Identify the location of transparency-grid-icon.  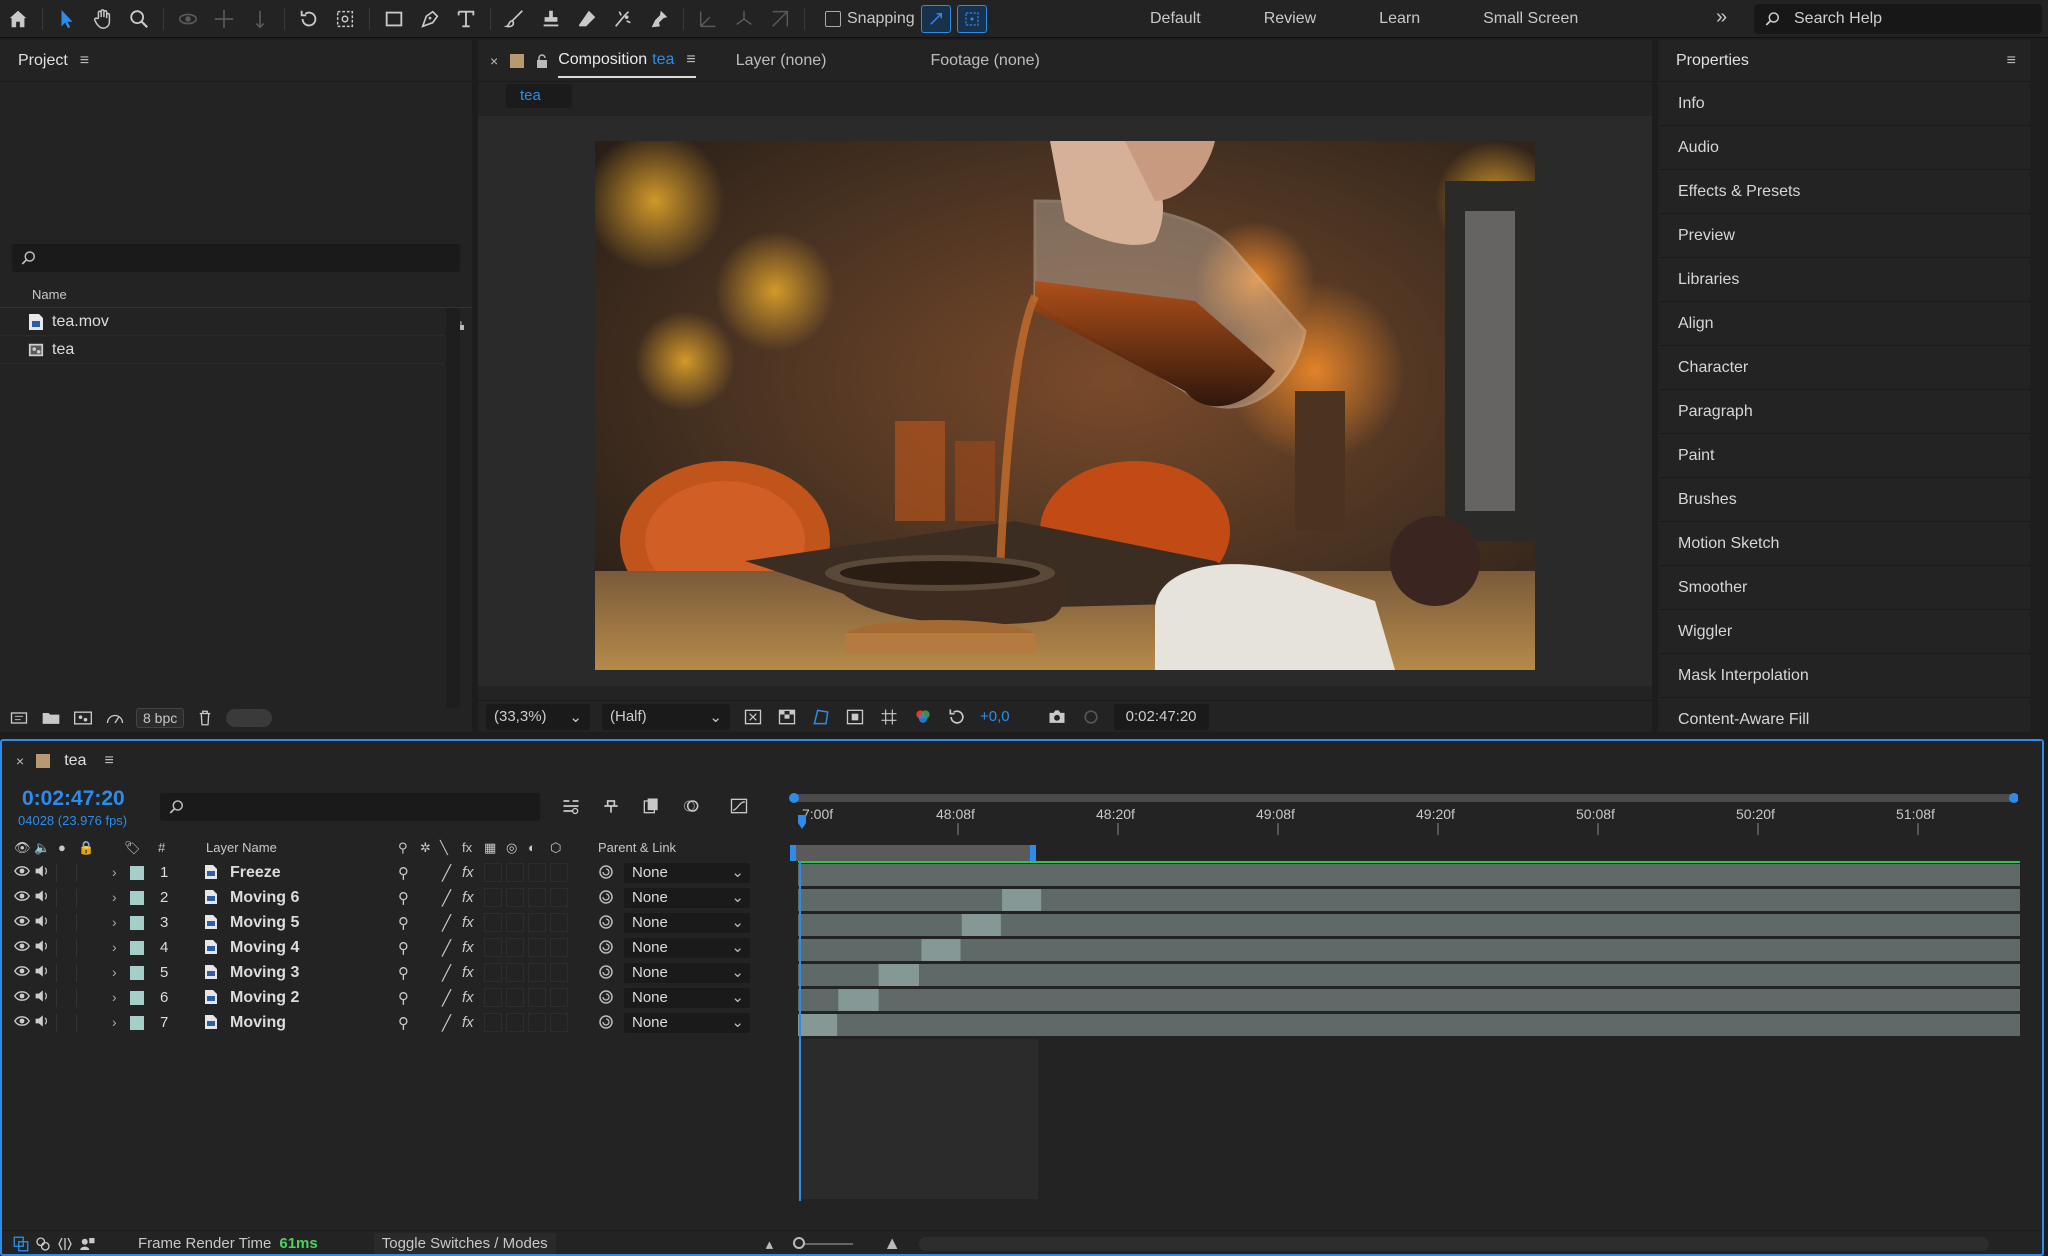
(787, 717).